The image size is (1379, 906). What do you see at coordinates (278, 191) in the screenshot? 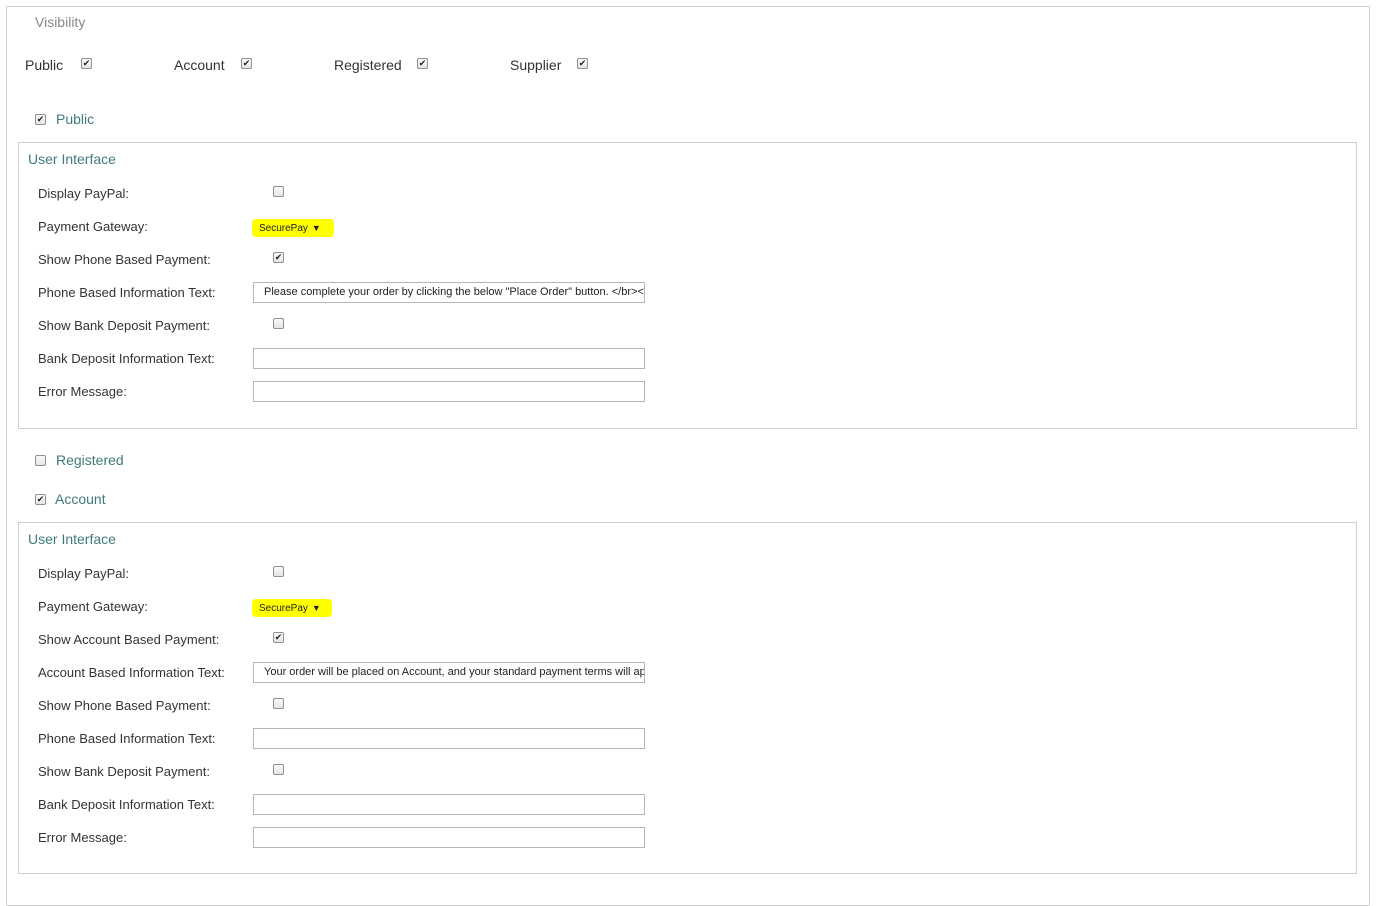
I see `public-display-paypal-checkbox` at bounding box center [278, 191].